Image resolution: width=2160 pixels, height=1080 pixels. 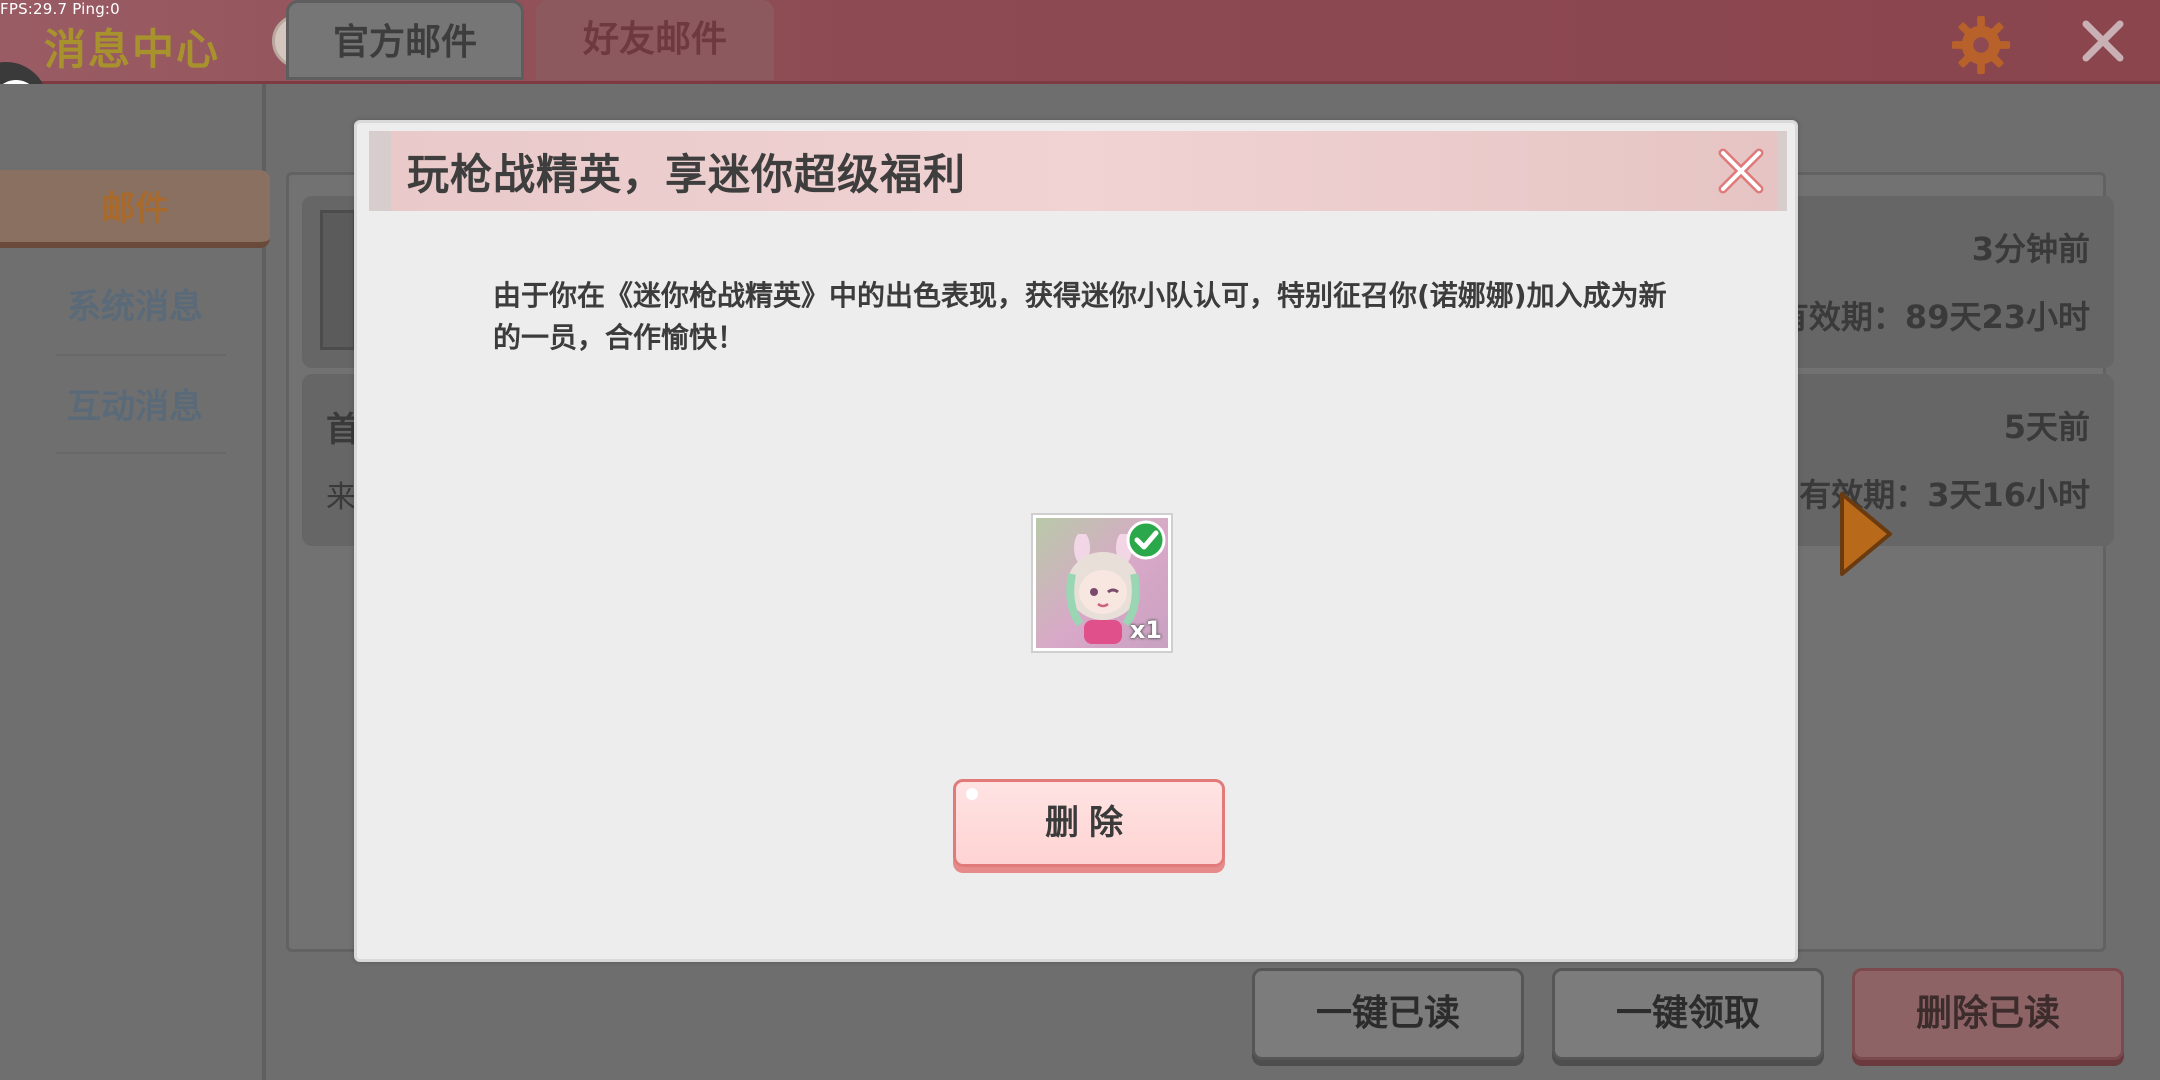 I want to click on sidebar-item-system: 系统消息, so click(x=135, y=307).